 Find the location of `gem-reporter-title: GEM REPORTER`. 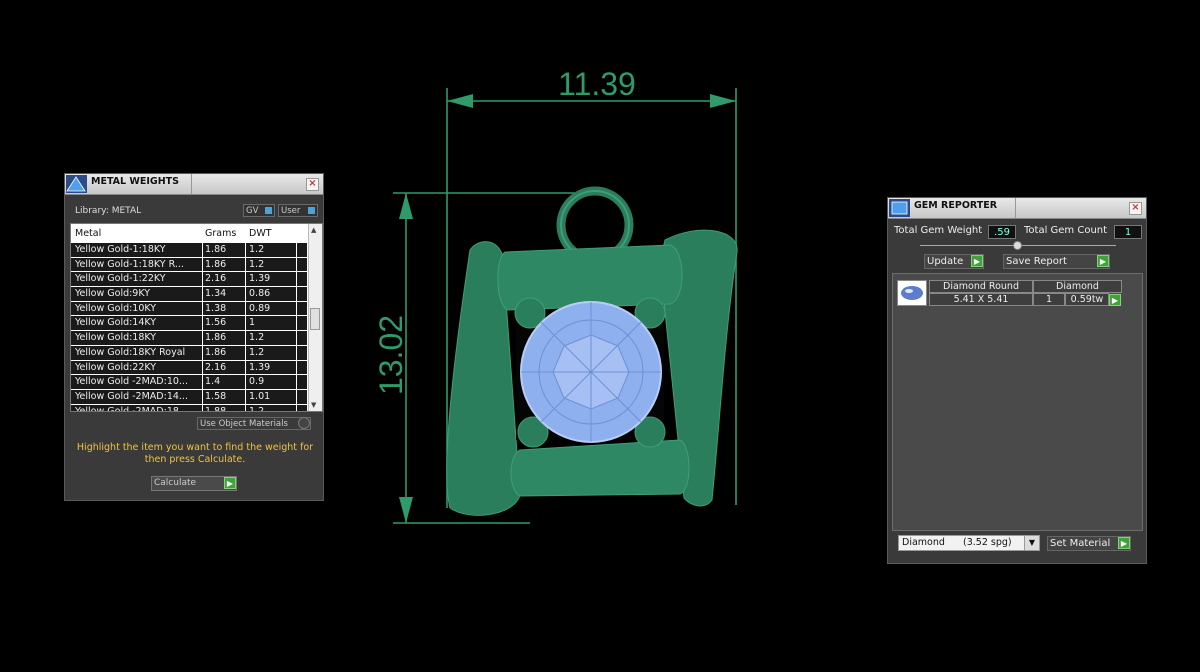

gem-reporter-title: GEM REPORTER is located at coordinates (956, 205).